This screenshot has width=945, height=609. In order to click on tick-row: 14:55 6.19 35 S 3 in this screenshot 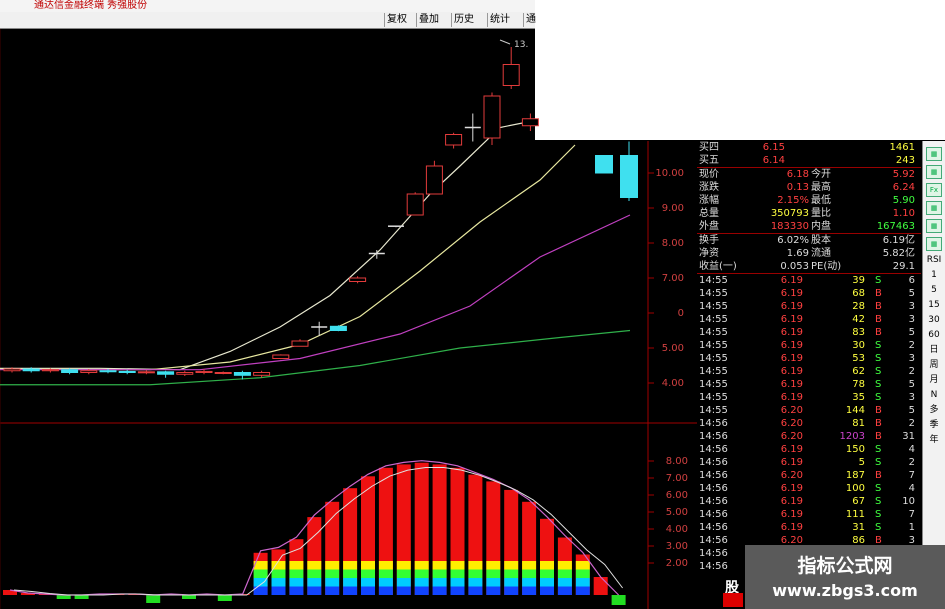, I will do `click(809, 397)`.